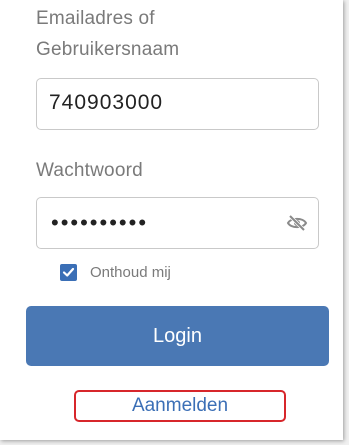 The image size is (349, 445). Describe the element at coordinates (177, 223) in the screenshot. I see `password-input: ••••••••••` at that location.